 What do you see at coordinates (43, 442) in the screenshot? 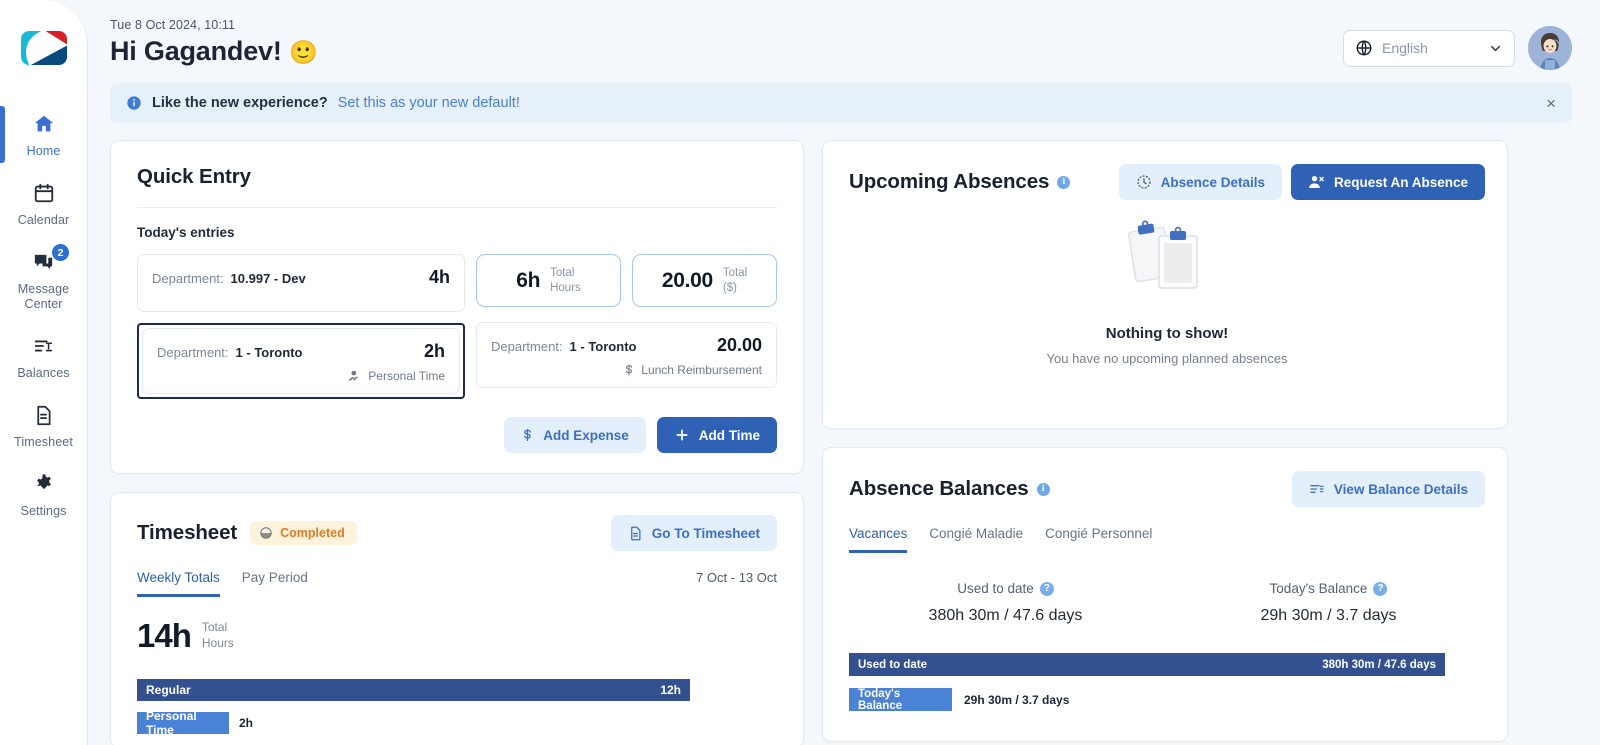
I see `sidebar-item-label: Timesheet` at bounding box center [43, 442].